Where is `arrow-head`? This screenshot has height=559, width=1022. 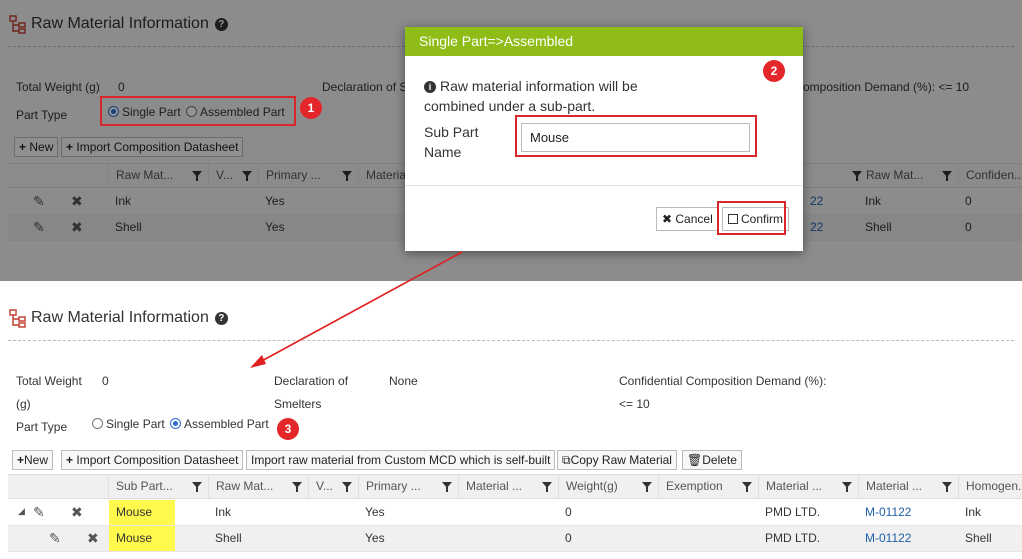 arrow-head is located at coordinates (258, 361).